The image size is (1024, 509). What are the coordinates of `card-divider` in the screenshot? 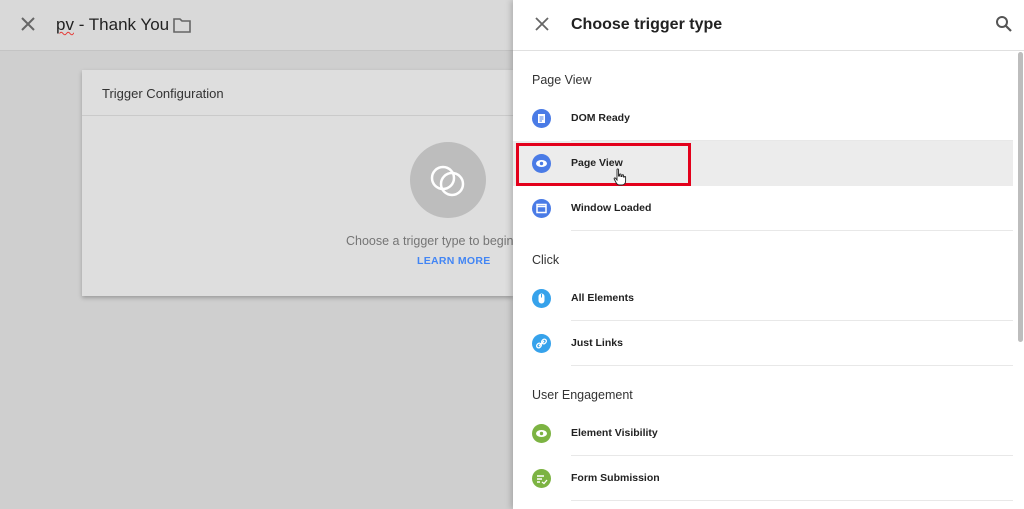 It's located at (297, 115).